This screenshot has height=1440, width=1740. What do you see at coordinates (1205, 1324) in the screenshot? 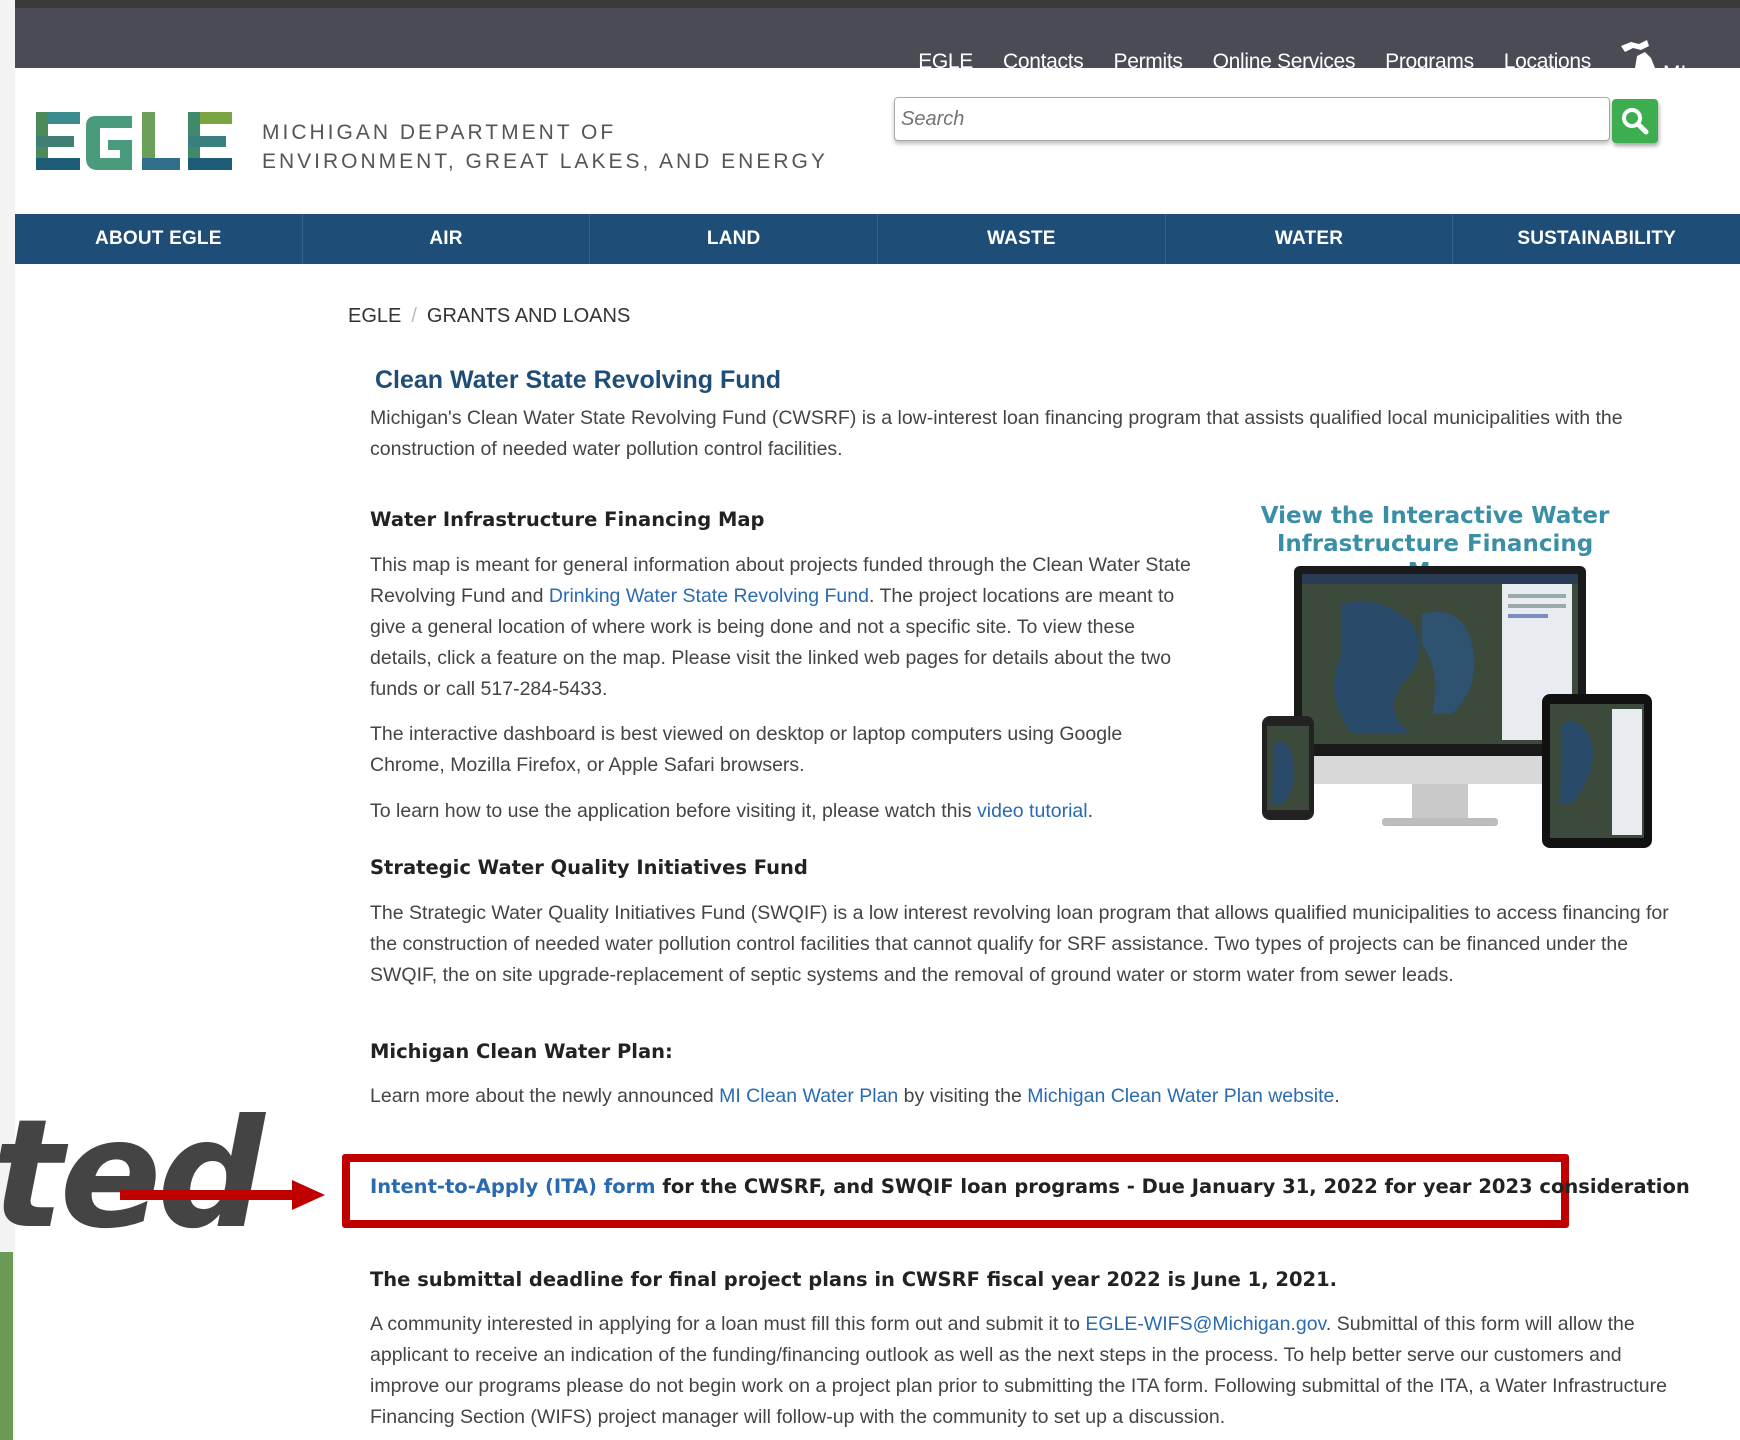
I see `wifs-email-link: EGLE-WIFS@Michigan.gov` at bounding box center [1205, 1324].